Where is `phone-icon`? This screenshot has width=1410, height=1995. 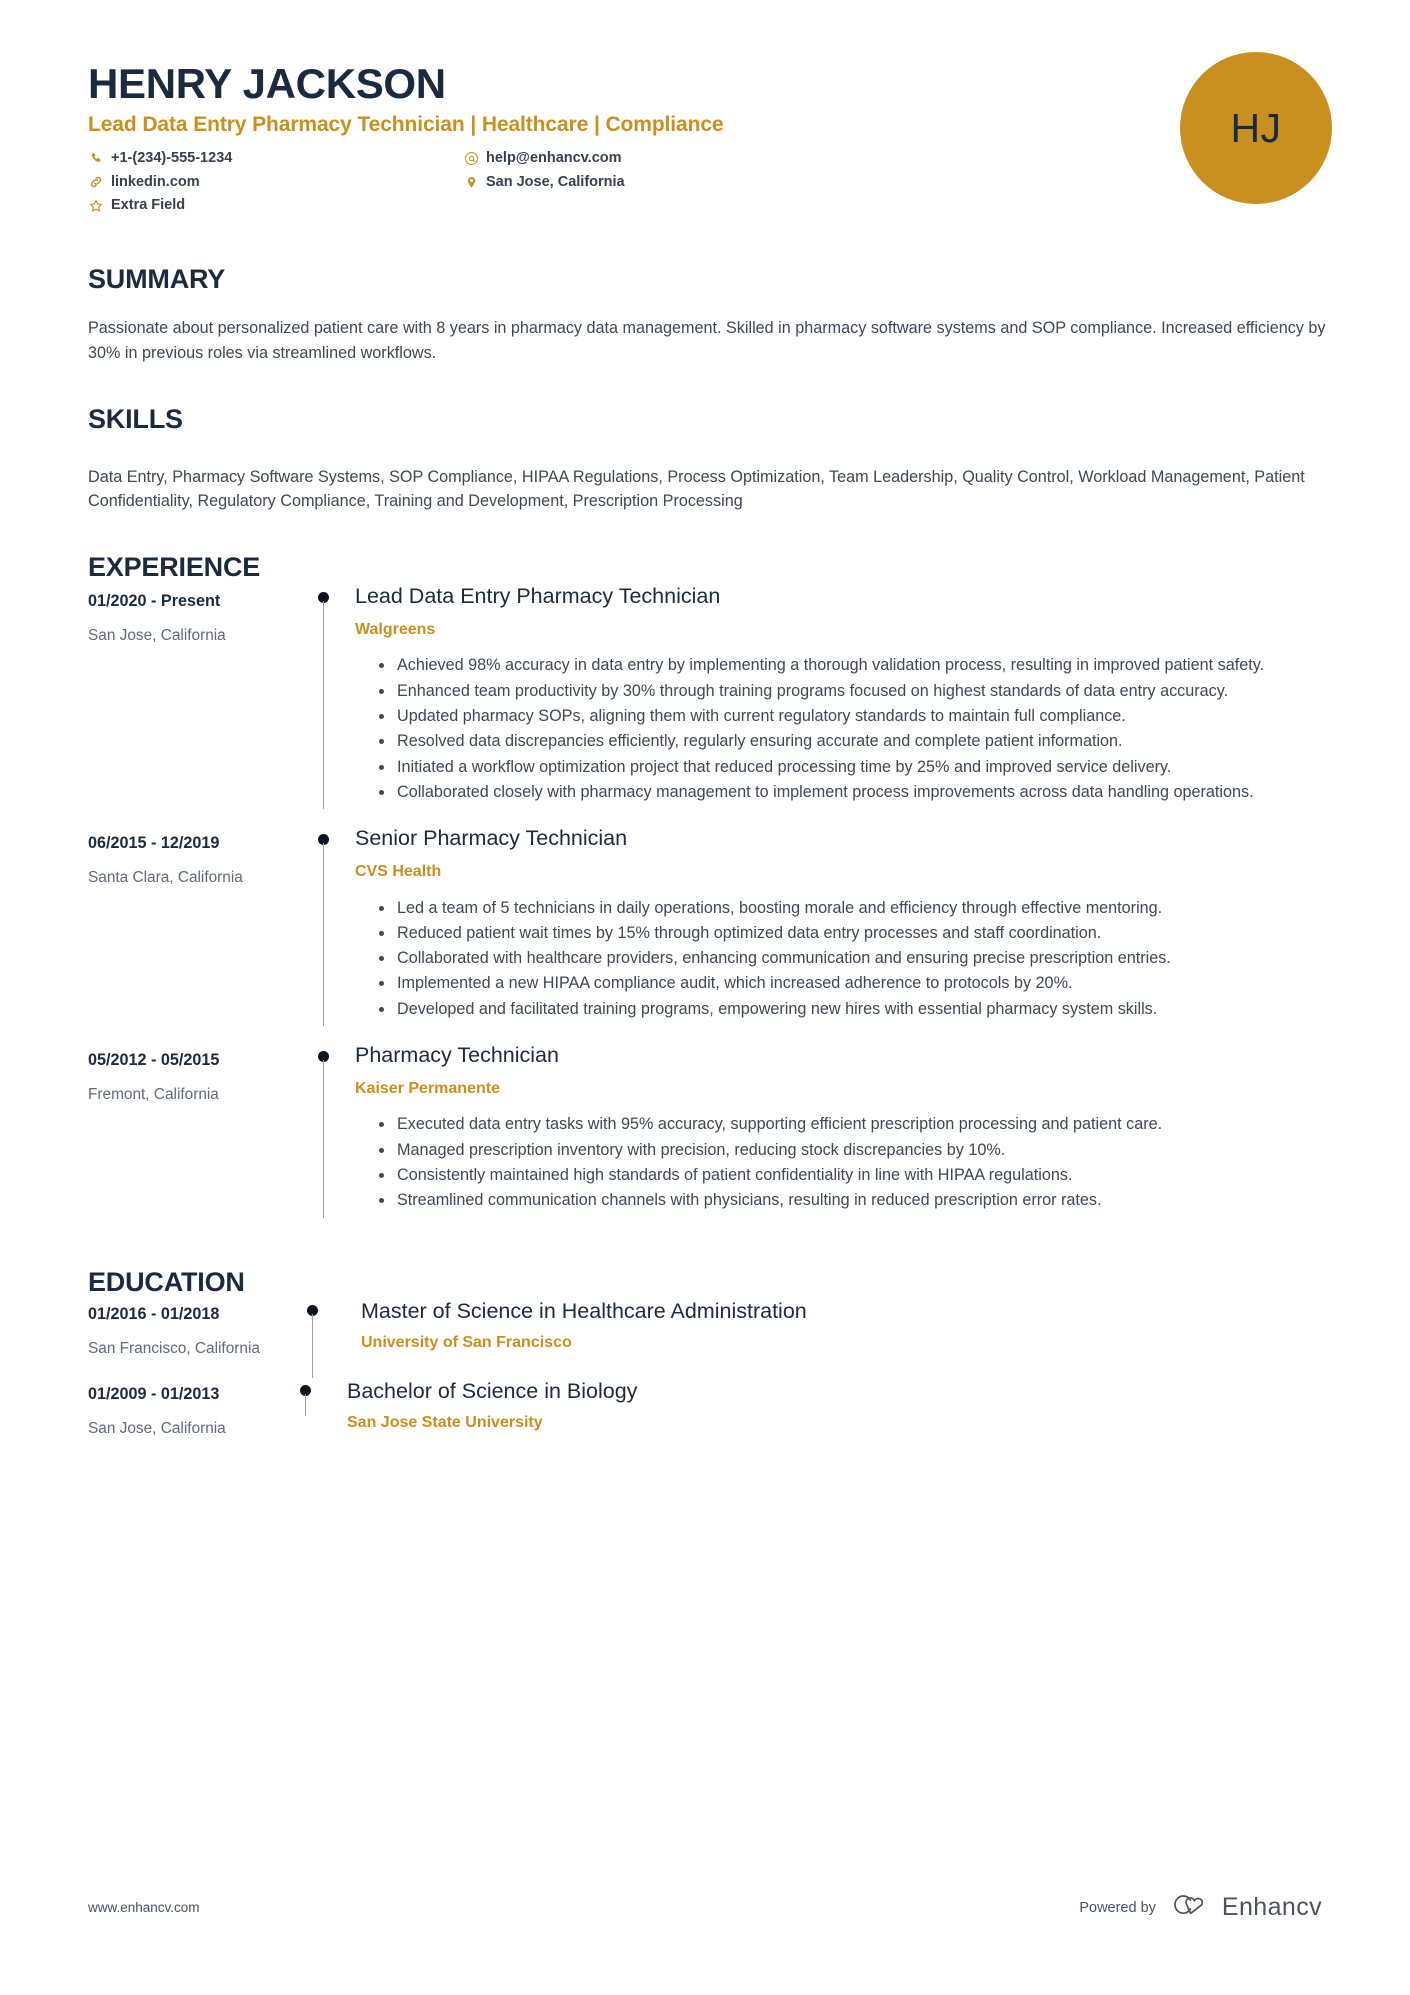 phone-icon is located at coordinates (96, 158).